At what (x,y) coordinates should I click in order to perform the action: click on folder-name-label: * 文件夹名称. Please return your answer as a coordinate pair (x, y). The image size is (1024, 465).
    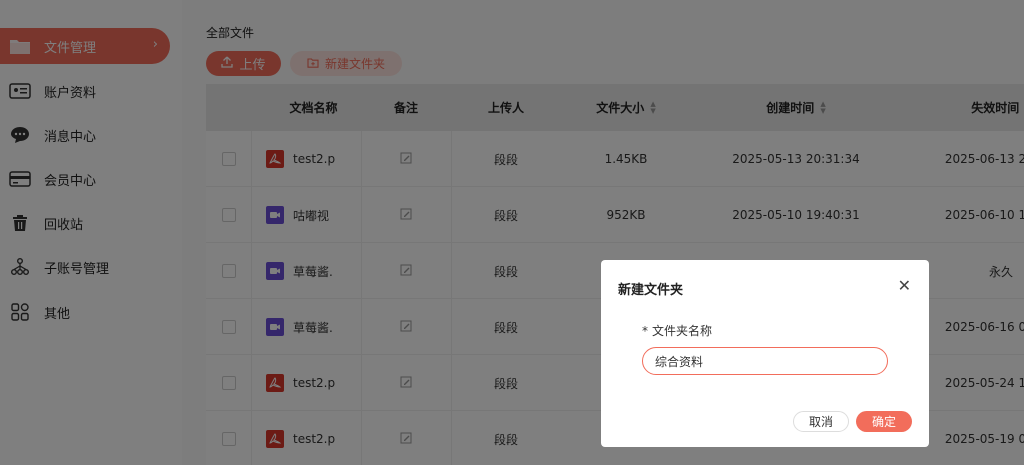
    Looking at the image, I should click on (677, 331).